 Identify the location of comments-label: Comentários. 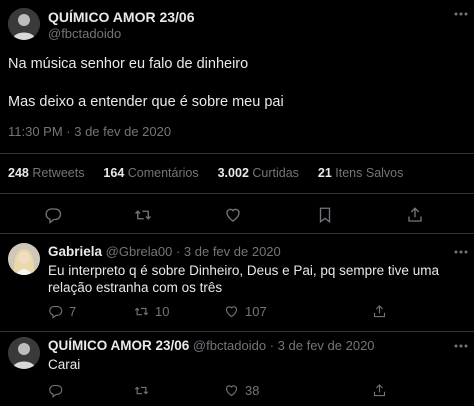
(163, 173).